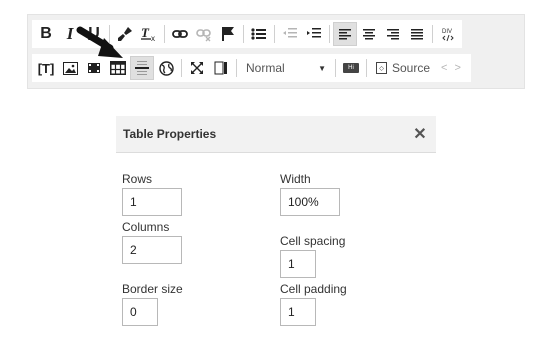 The width and height of the screenshot is (547, 341). I want to click on unlink-button, so click(204, 34).